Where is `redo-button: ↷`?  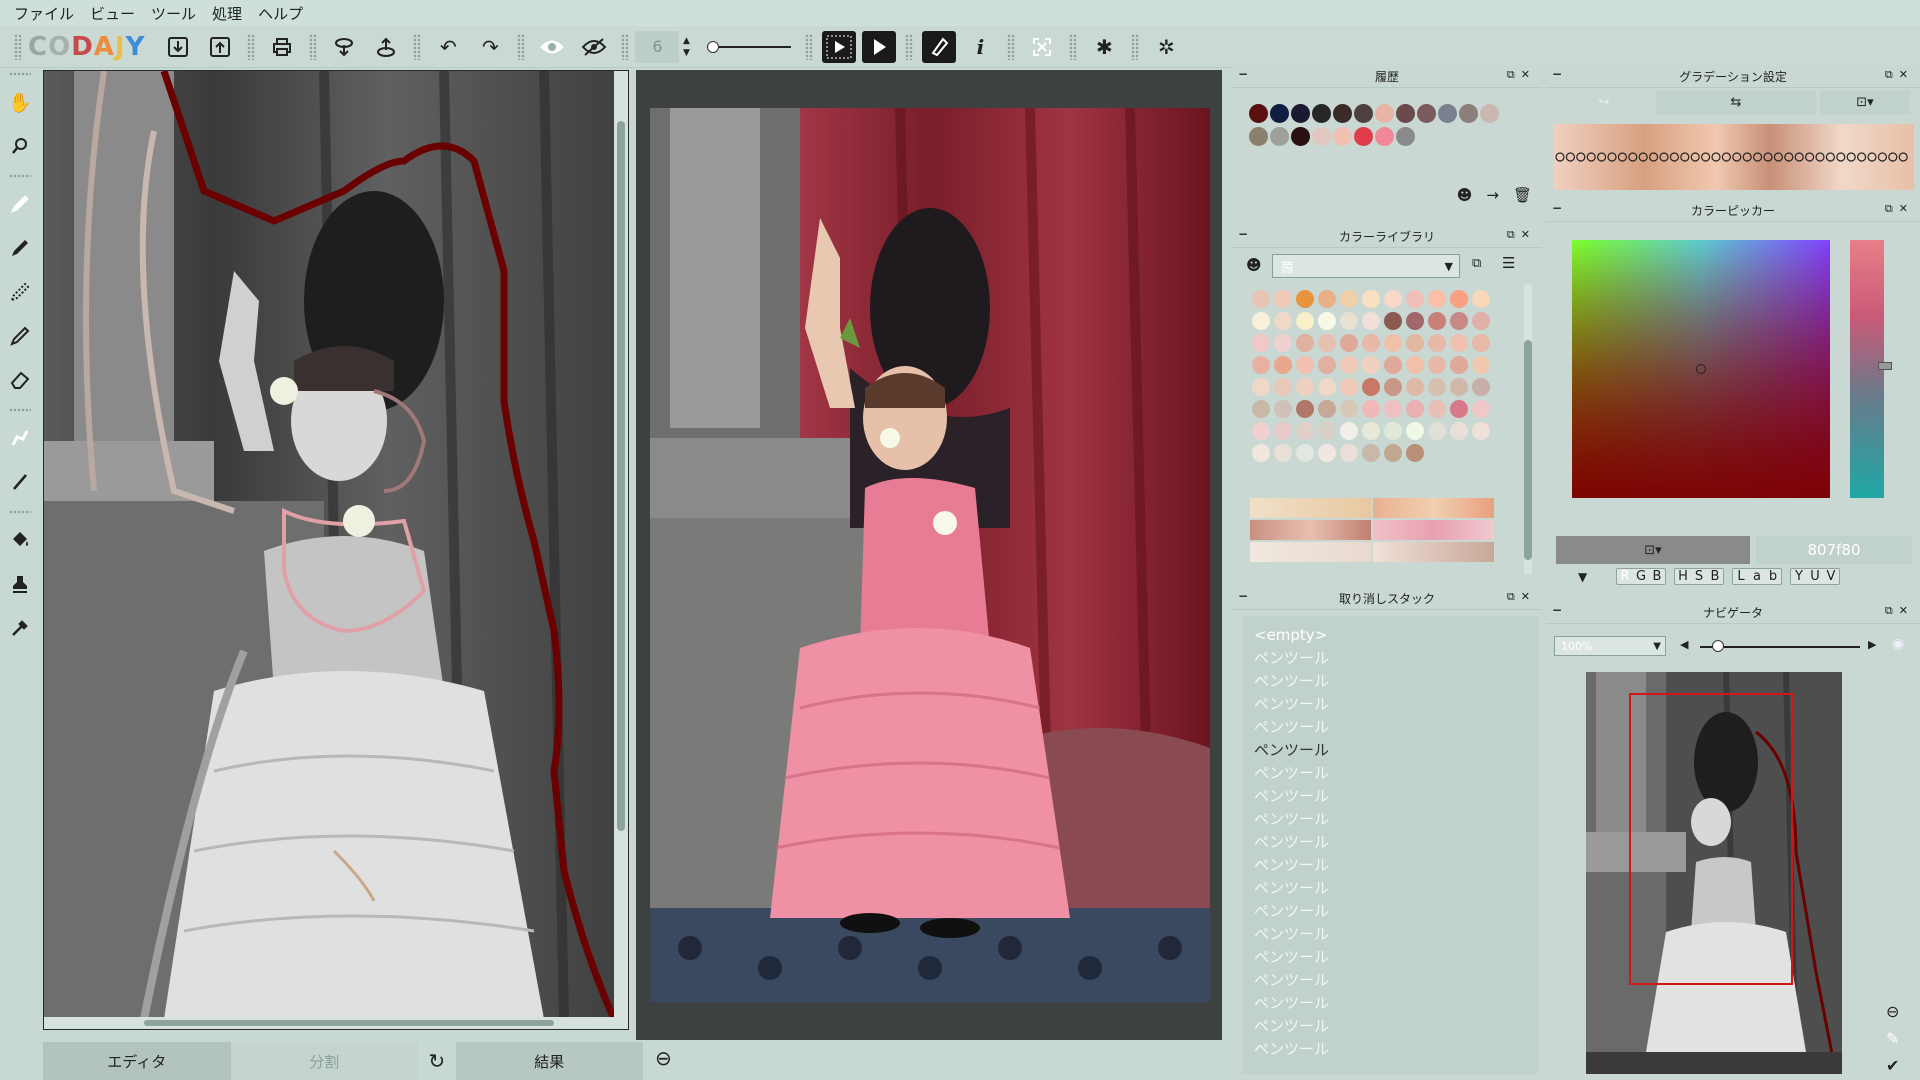 redo-button: ↷ is located at coordinates (490, 47).